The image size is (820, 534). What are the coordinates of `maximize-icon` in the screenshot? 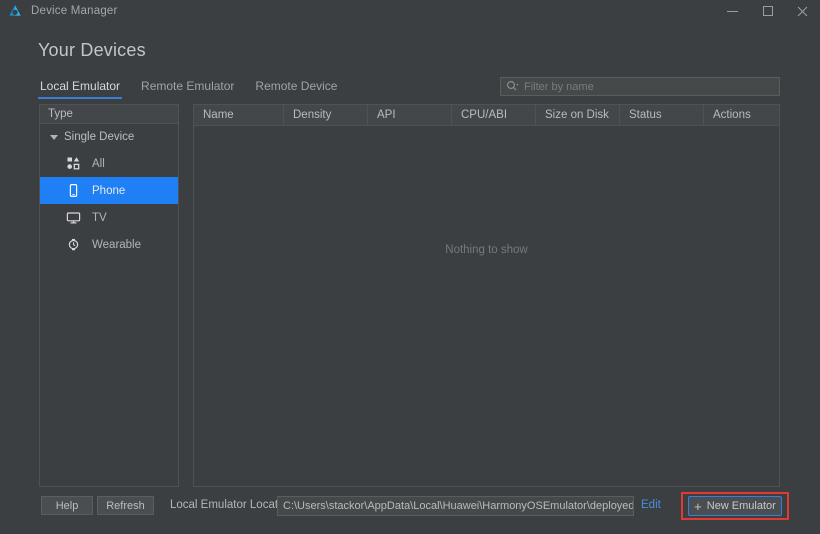 It's located at (767, 11).